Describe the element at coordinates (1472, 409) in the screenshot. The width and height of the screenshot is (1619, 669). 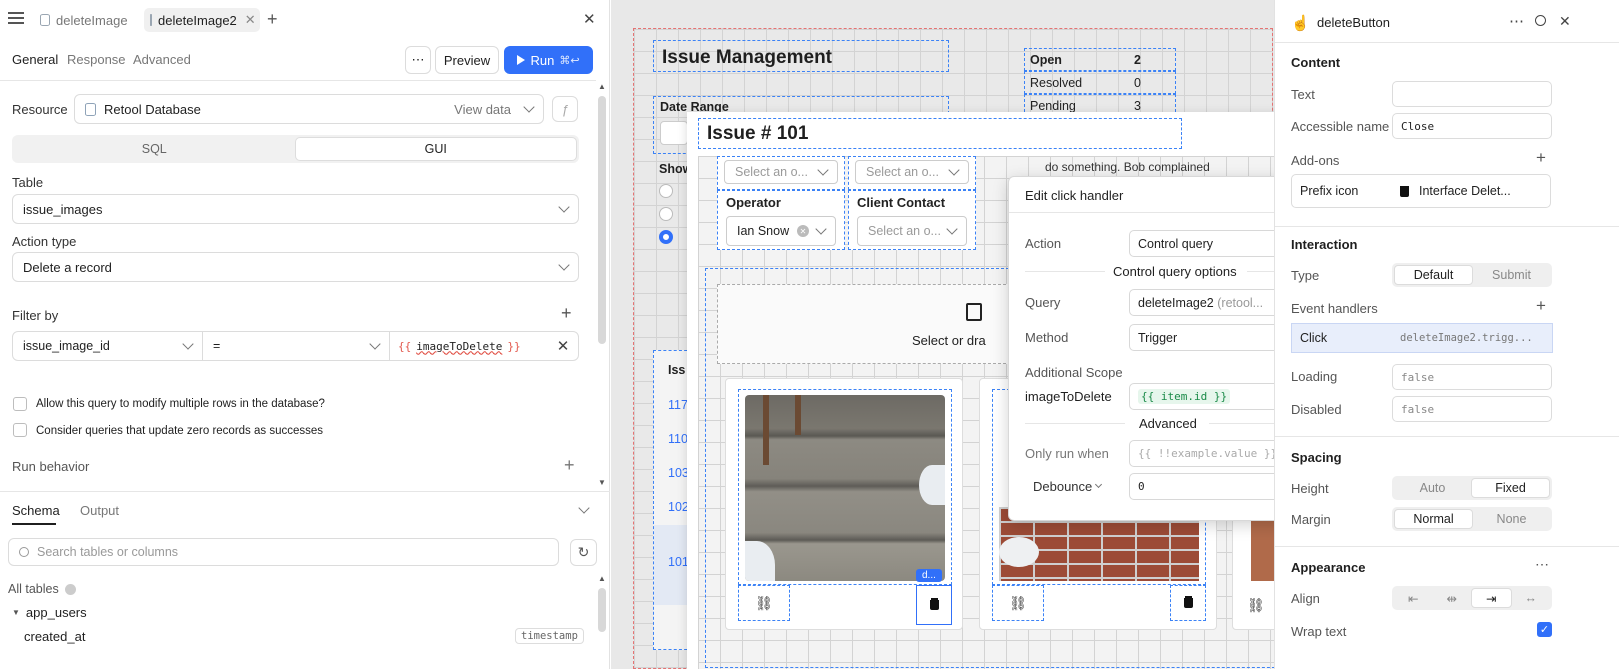
I see `disabled-input: false` at that location.